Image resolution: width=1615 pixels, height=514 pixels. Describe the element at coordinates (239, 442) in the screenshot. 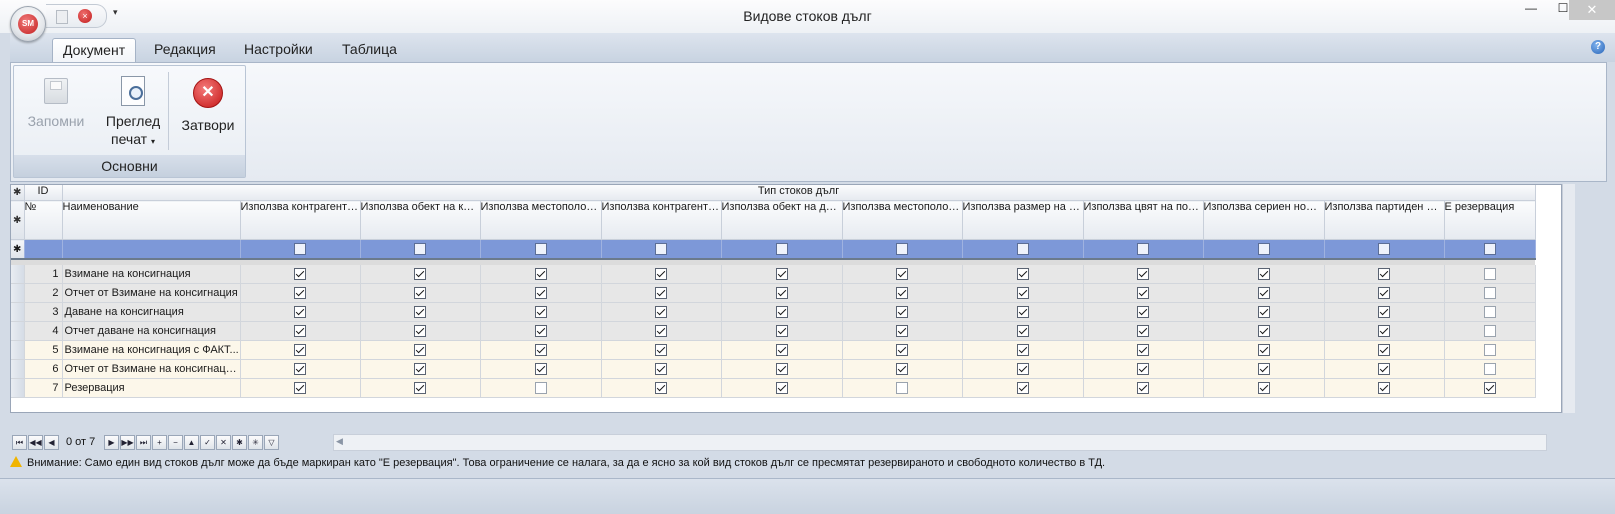

I see `new-record-icon: ✱` at that location.